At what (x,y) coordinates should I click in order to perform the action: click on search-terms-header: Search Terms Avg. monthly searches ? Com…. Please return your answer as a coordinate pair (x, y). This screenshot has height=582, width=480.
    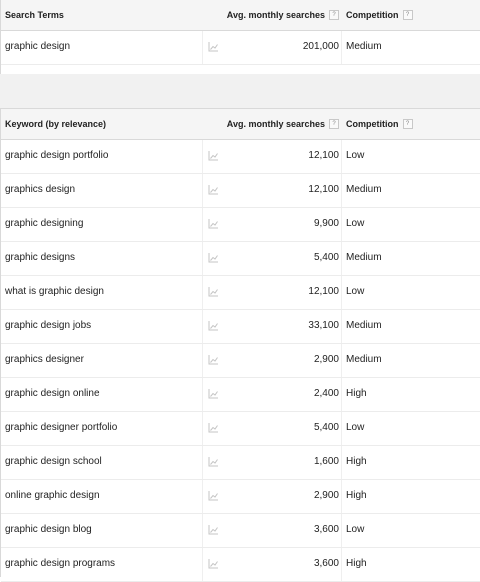
    Looking at the image, I should click on (240, 15).